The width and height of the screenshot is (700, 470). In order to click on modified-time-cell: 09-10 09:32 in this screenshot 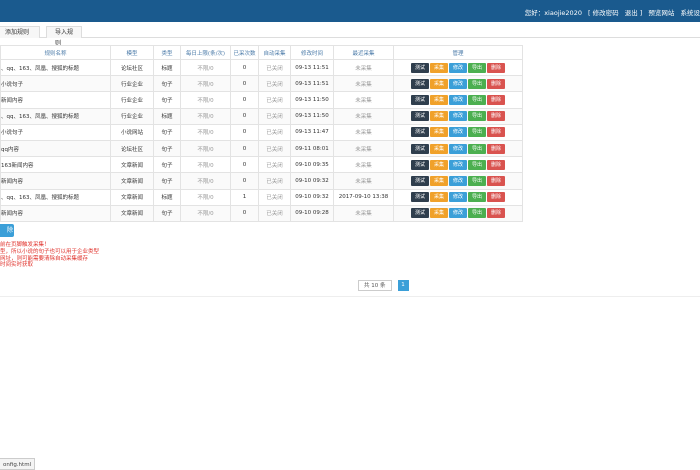, I will do `click(312, 181)`.